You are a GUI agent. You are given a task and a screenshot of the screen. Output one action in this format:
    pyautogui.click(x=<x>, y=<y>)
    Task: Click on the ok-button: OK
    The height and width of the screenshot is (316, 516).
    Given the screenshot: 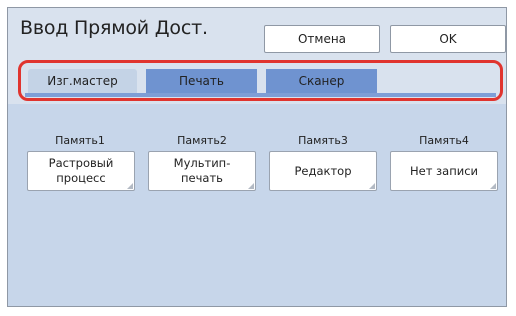 What is the action you would take?
    pyautogui.click(x=448, y=39)
    